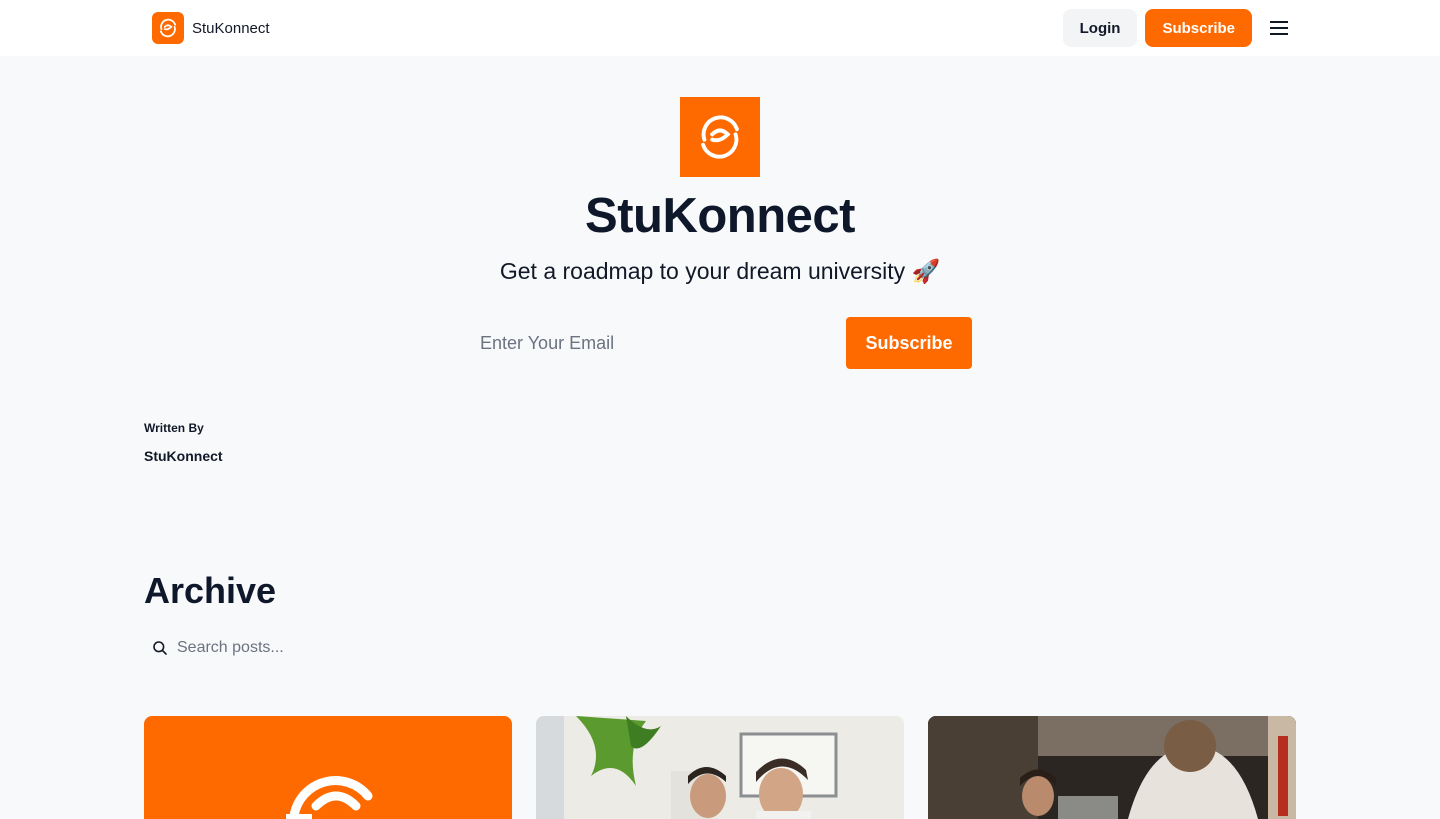 The height and width of the screenshot is (819, 1440). What do you see at coordinates (210, 590) in the screenshot?
I see `archive-heading: Archive` at bounding box center [210, 590].